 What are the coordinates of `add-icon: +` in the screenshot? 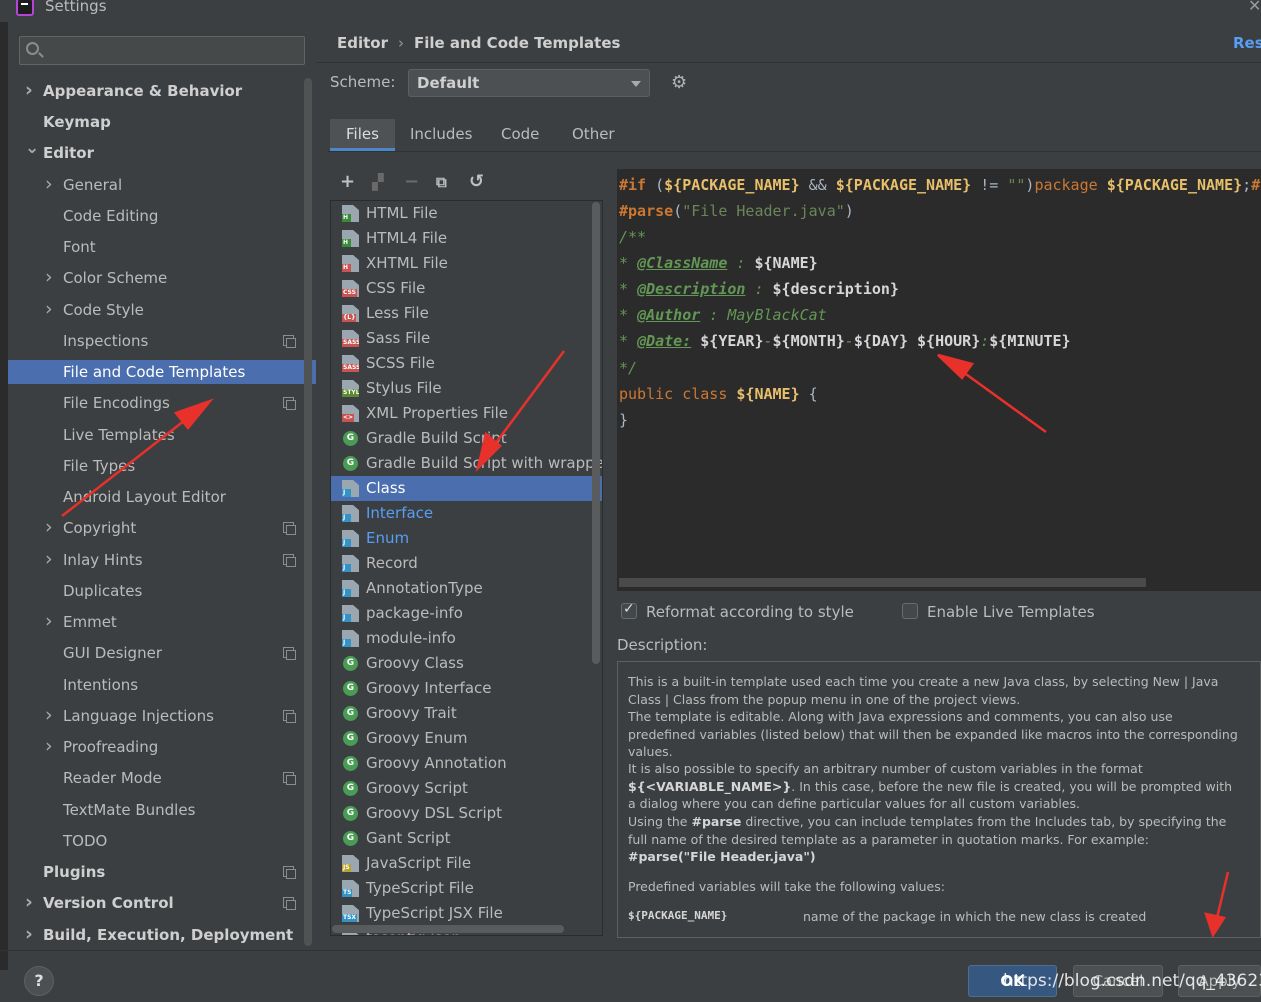 It's located at (347, 182).